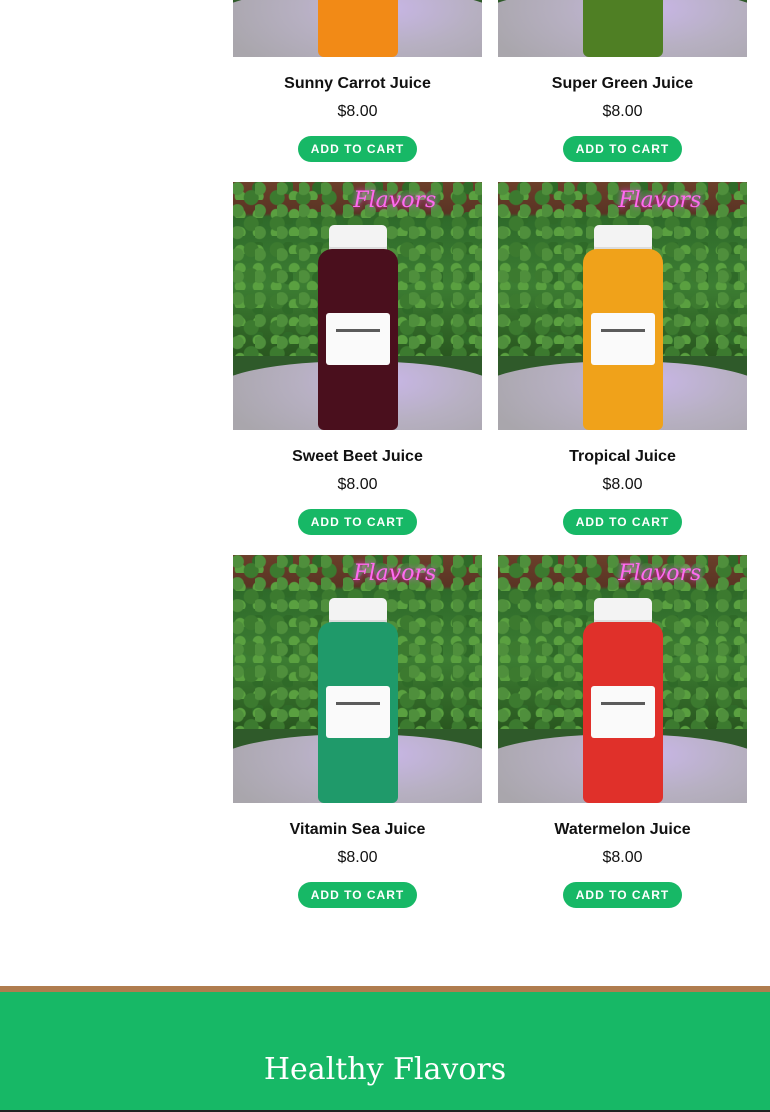  What do you see at coordinates (622, 84) in the screenshot?
I see `product-title: Super Green Juice` at bounding box center [622, 84].